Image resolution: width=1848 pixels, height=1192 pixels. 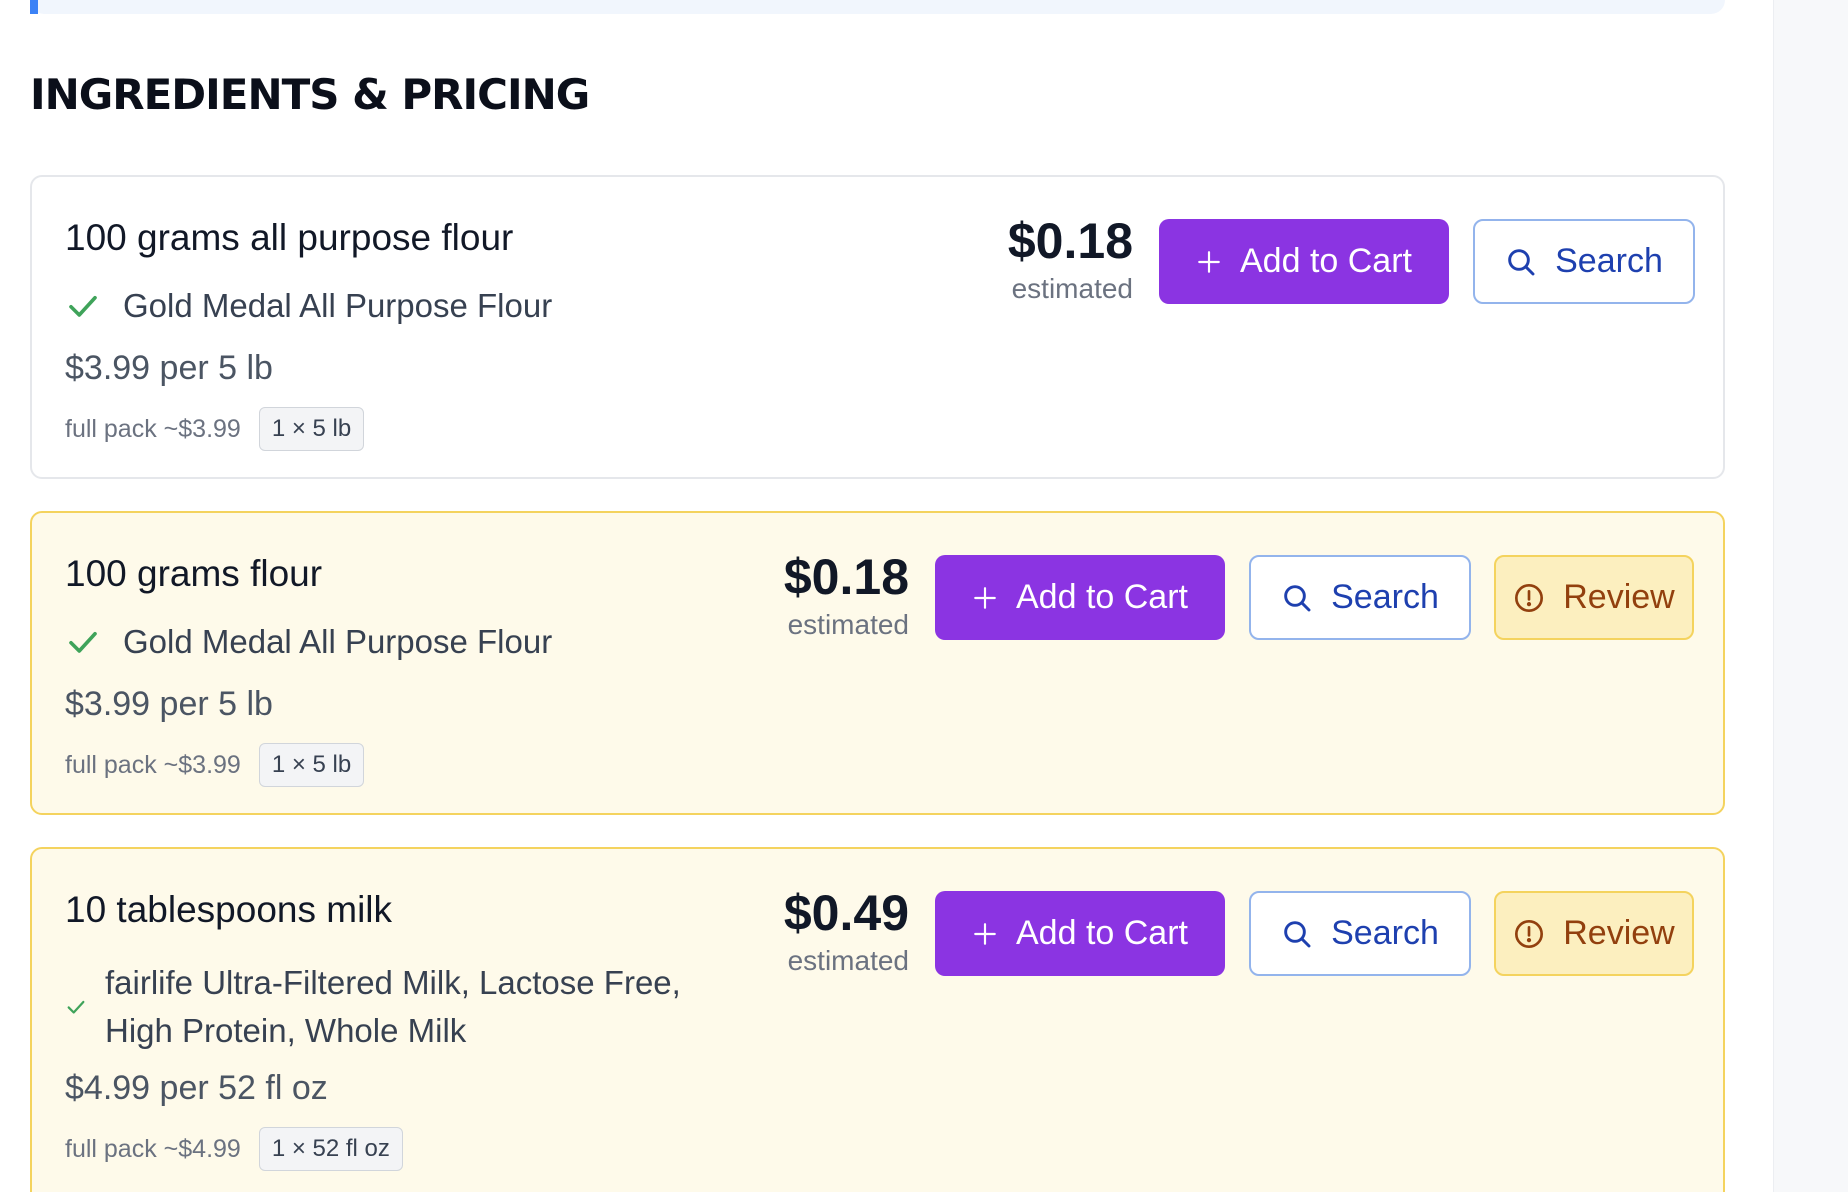 What do you see at coordinates (196, 1088) in the screenshot?
I see `unit-price: $4.99 per 52 fl oz` at bounding box center [196, 1088].